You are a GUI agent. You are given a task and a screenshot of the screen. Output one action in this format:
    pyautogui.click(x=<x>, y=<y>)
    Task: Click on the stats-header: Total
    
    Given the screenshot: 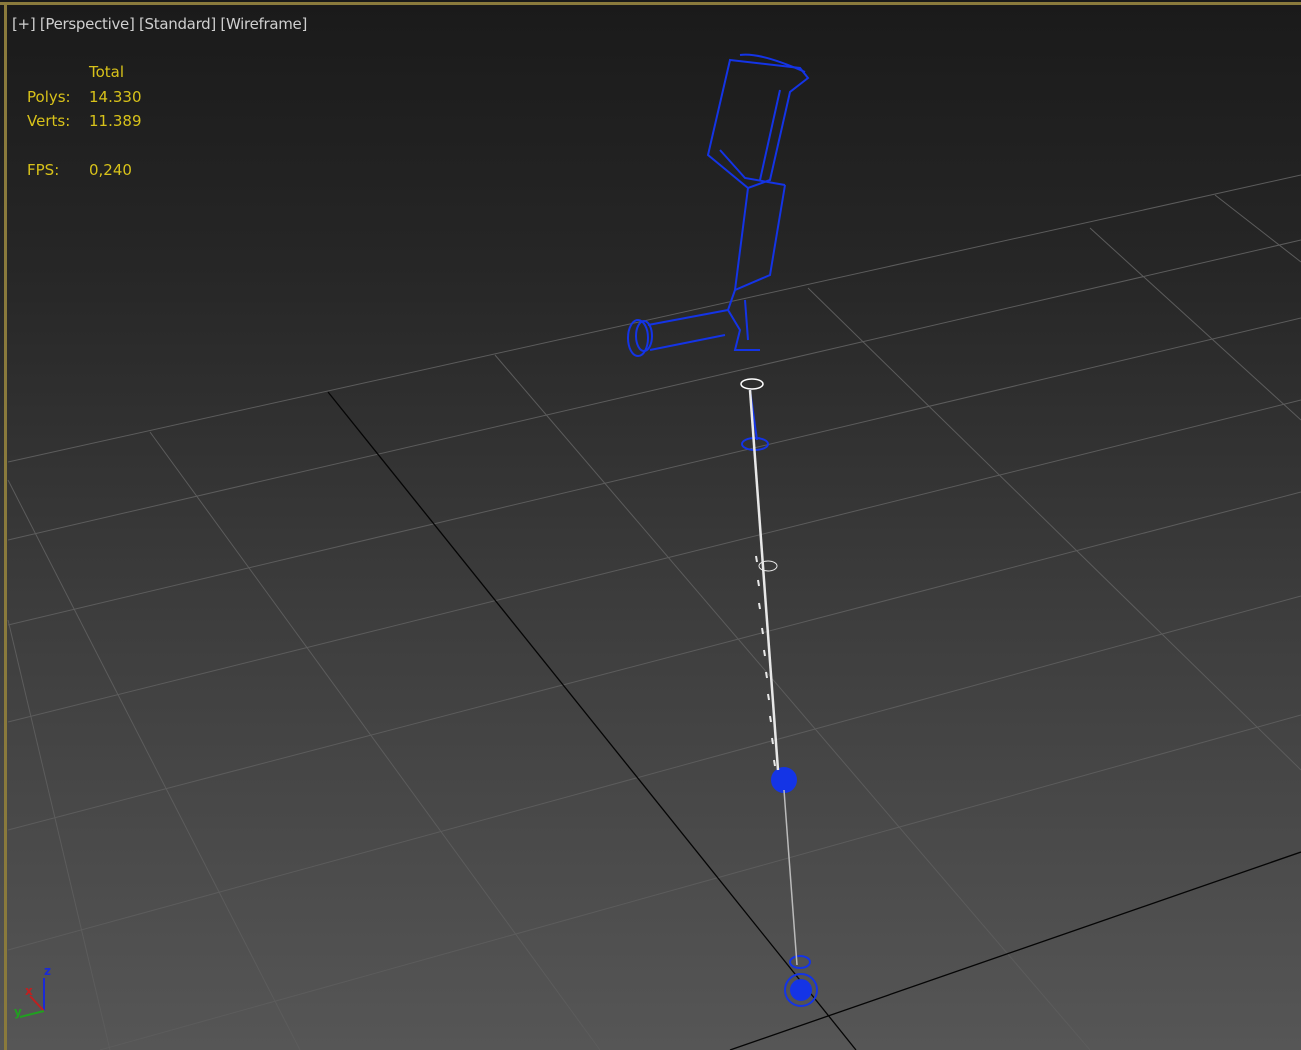 What is the action you would take?
    pyautogui.click(x=107, y=72)
    